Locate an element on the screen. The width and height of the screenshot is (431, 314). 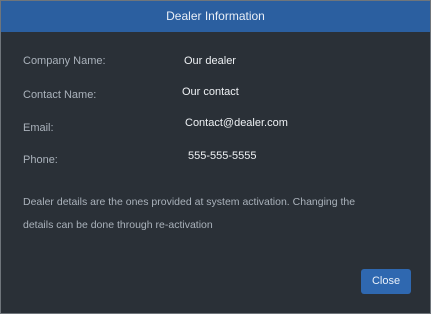
contact-name-label: Contact Name: is located at coordinates (60, 95).